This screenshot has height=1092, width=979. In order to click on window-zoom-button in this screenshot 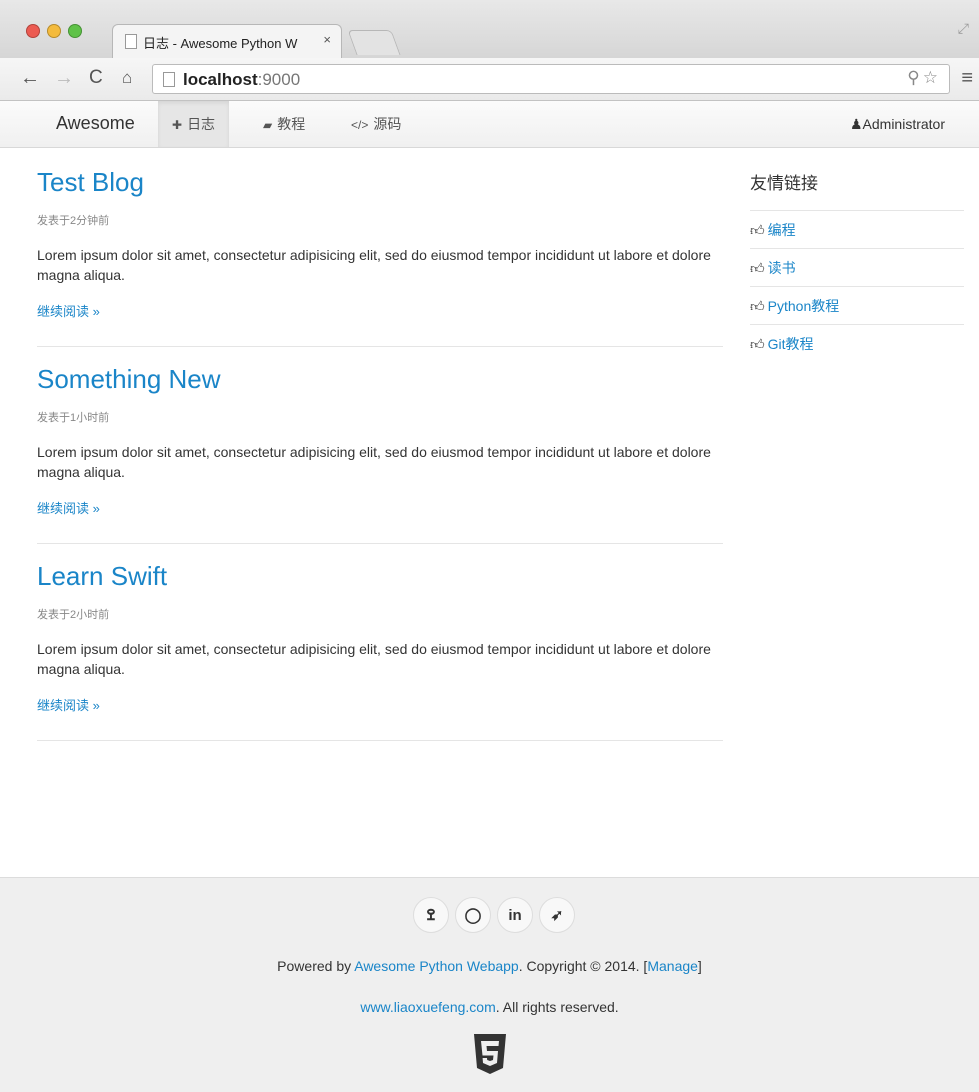, I will do `click(75, 31)`.